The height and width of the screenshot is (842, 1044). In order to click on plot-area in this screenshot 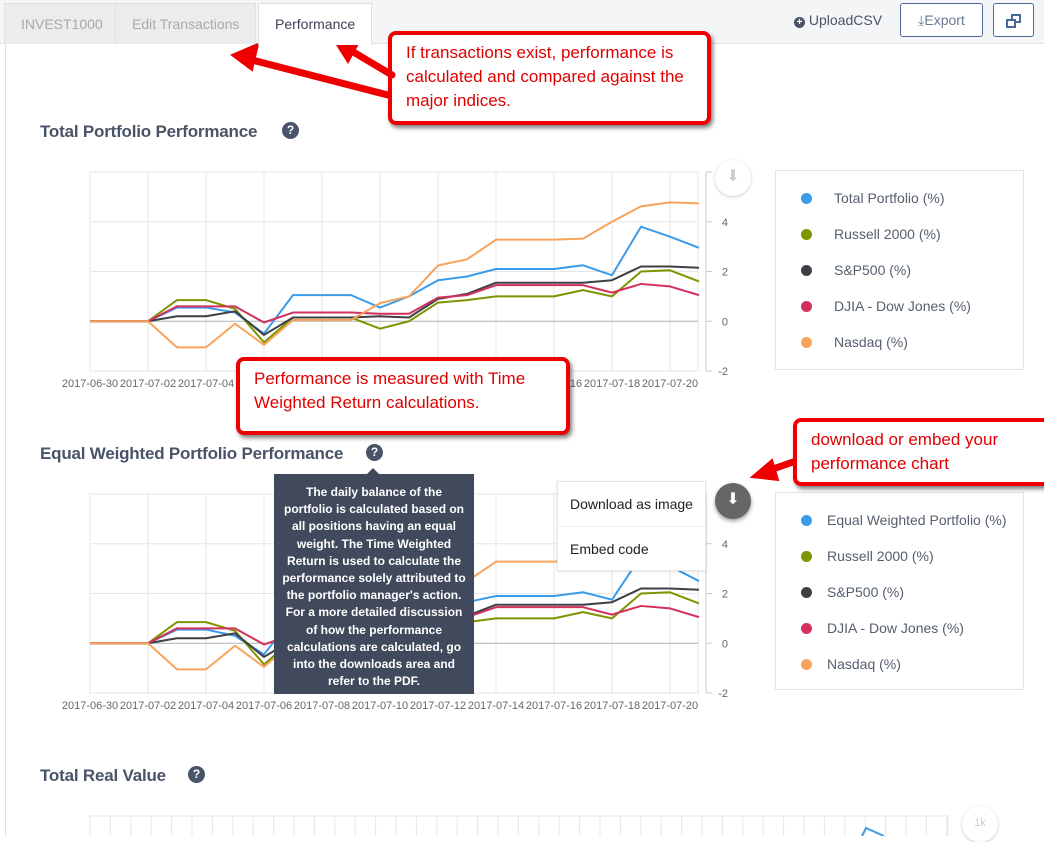, I will do `click(519, 825)`.